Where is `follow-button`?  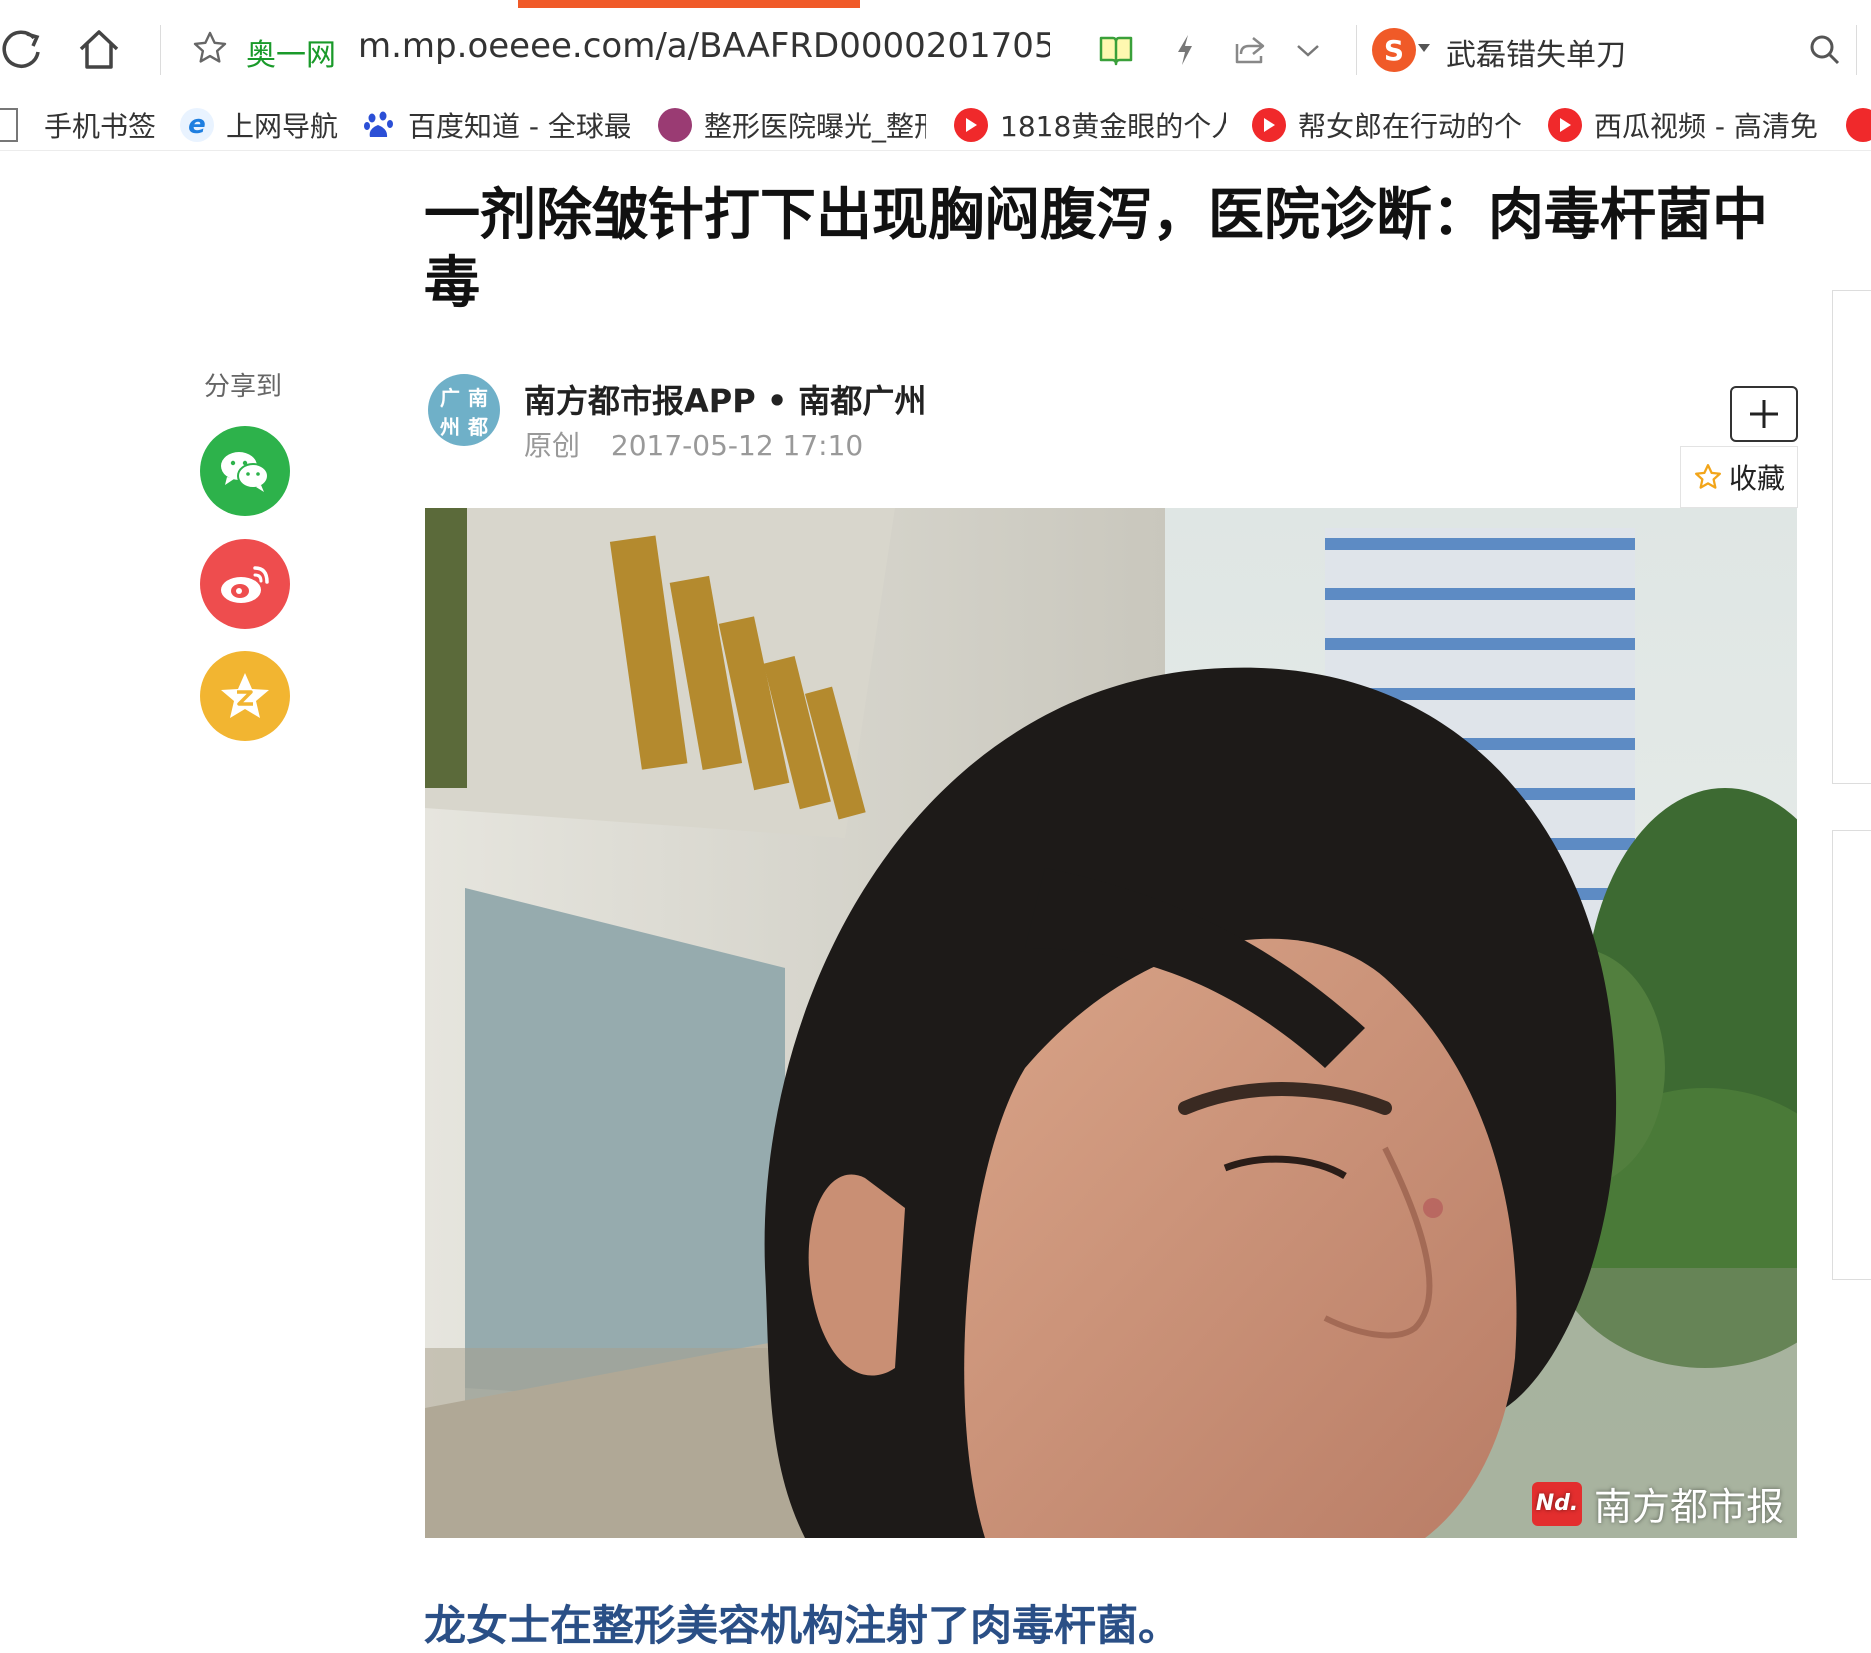 follow-button is located at coordinates (1764, 414).